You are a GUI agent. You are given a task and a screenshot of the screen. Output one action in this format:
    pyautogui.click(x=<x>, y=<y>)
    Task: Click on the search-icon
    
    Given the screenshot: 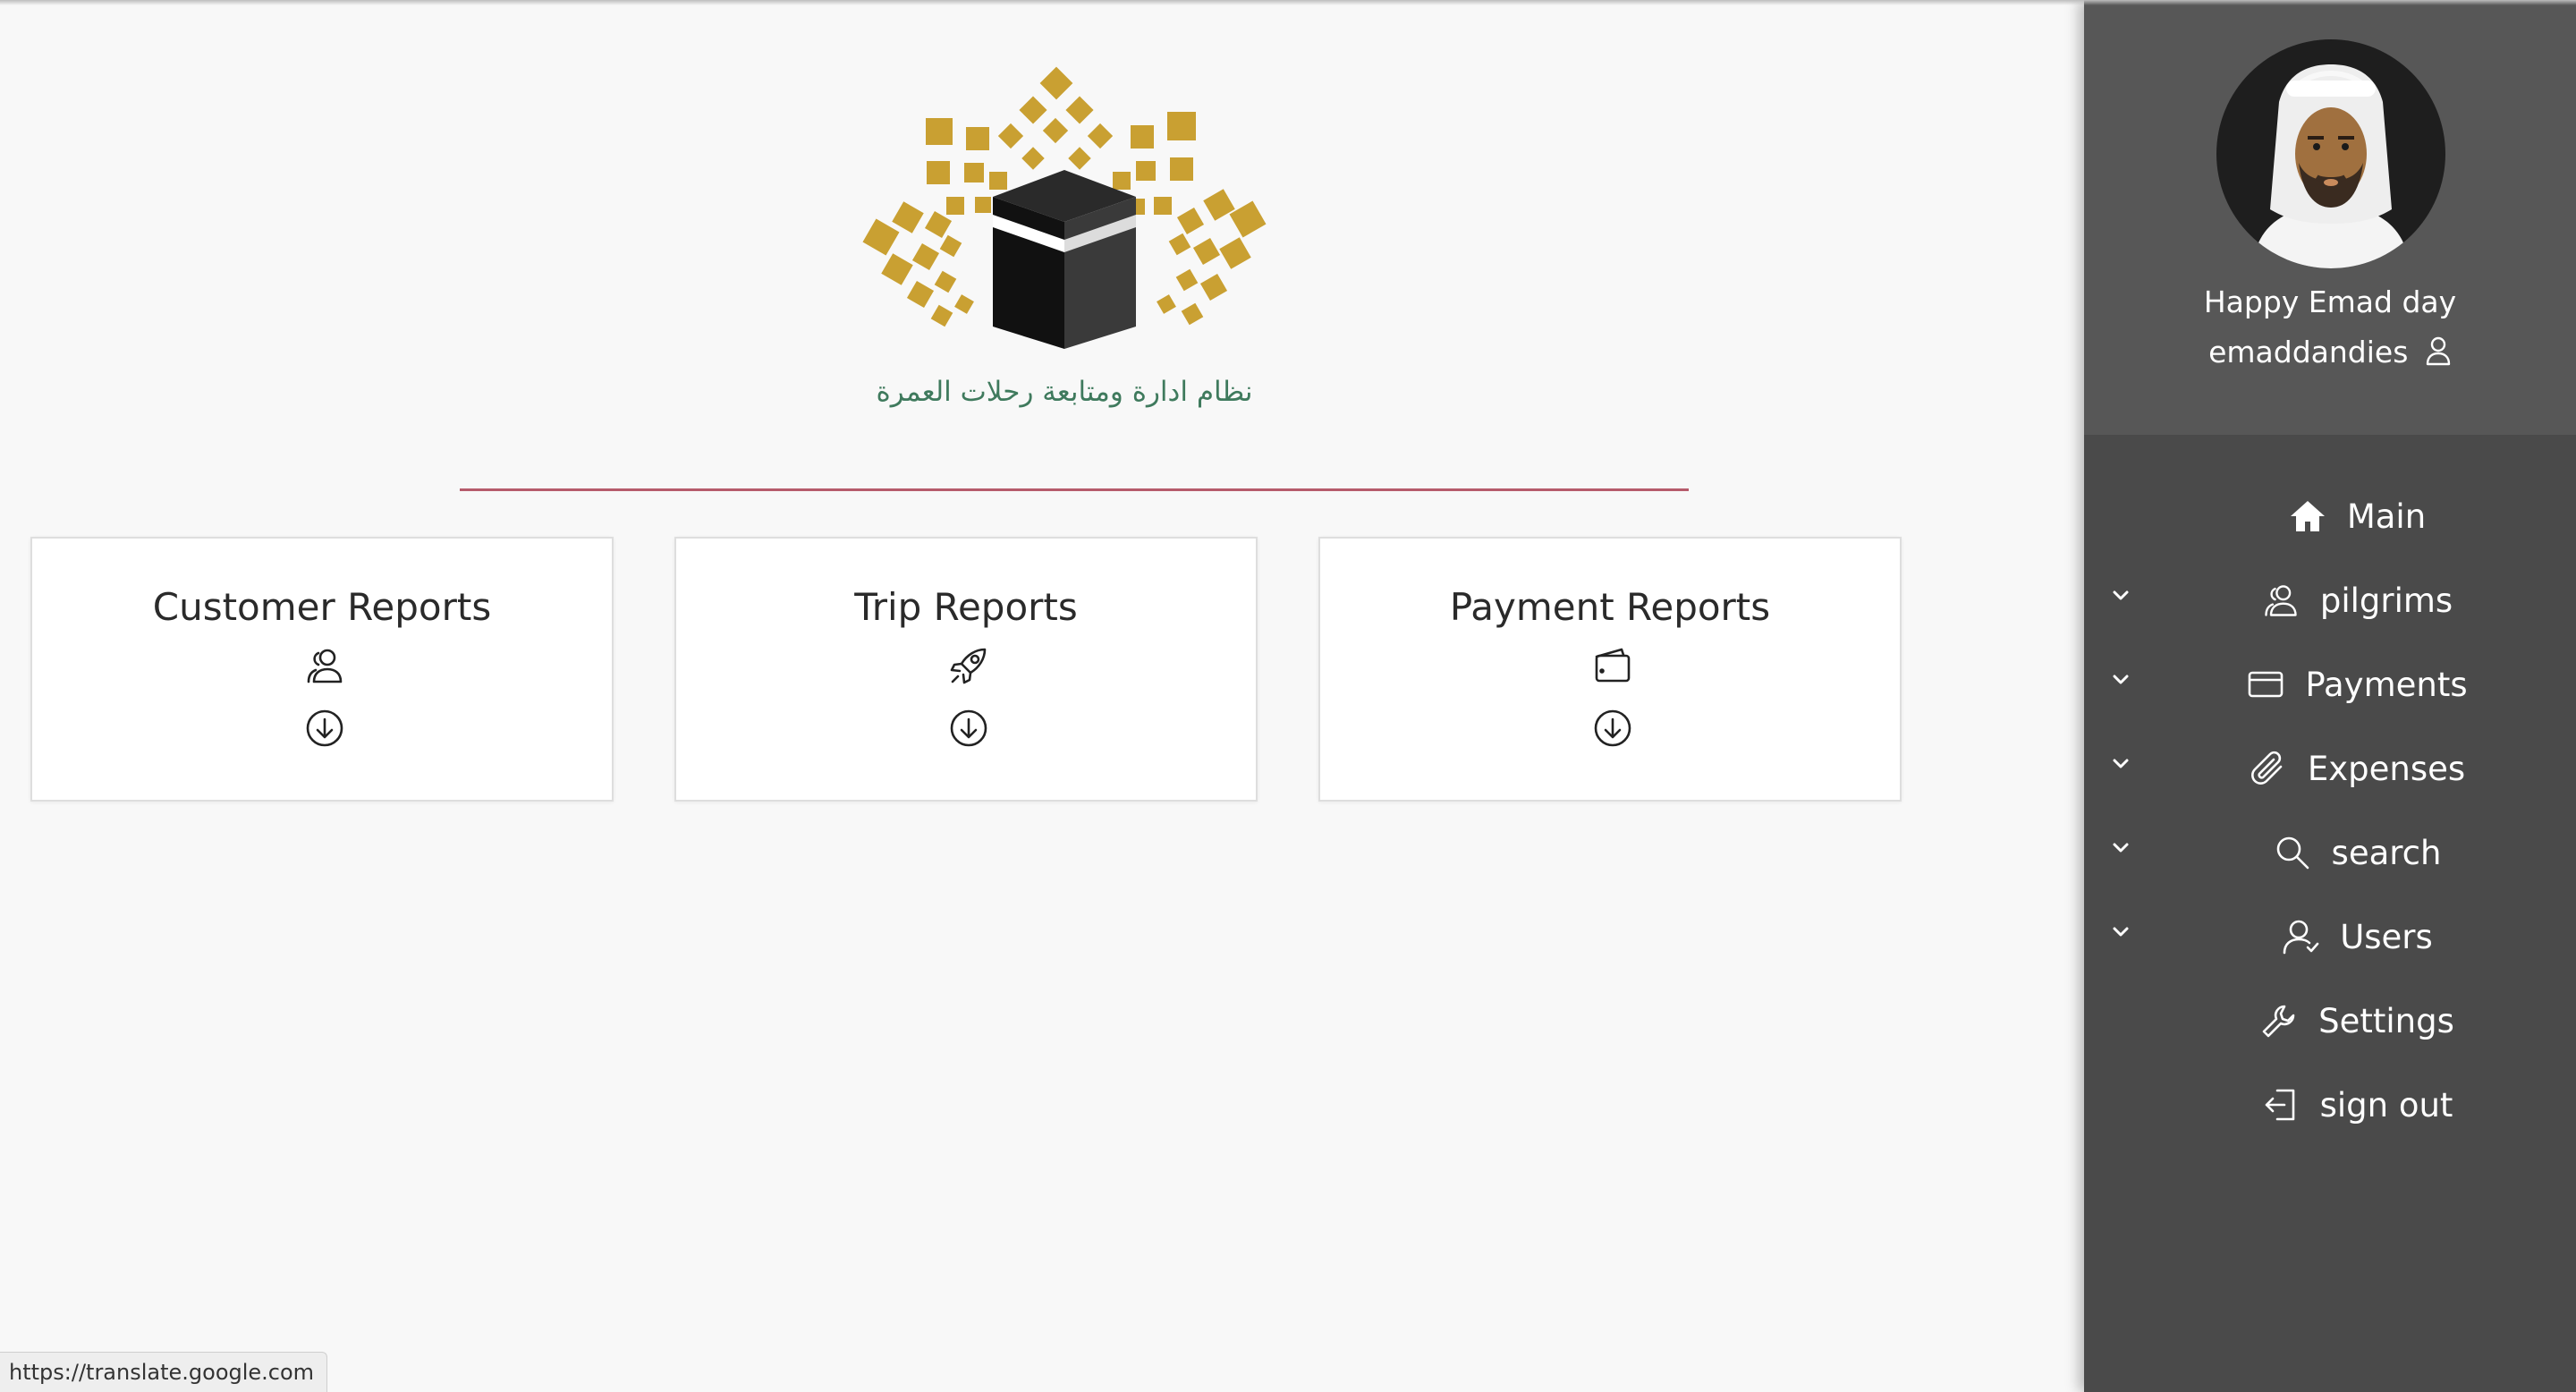 What is the action you would take?
    pyautogui.click(x=2292, y=853)
    